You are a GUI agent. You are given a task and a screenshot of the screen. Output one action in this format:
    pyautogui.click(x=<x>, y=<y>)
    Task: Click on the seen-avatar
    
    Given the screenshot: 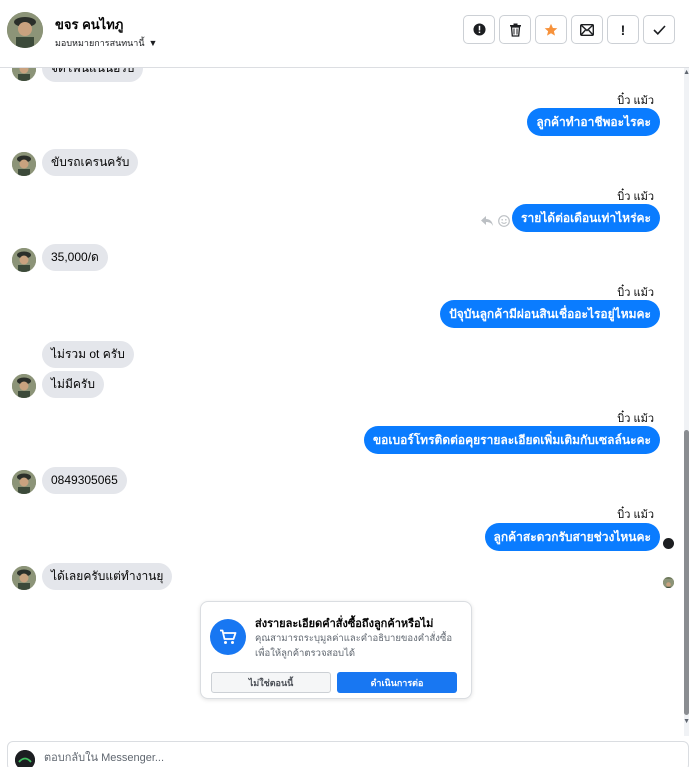 What is the action you would take?
    pyautogui.click(x=668, y=582)
    